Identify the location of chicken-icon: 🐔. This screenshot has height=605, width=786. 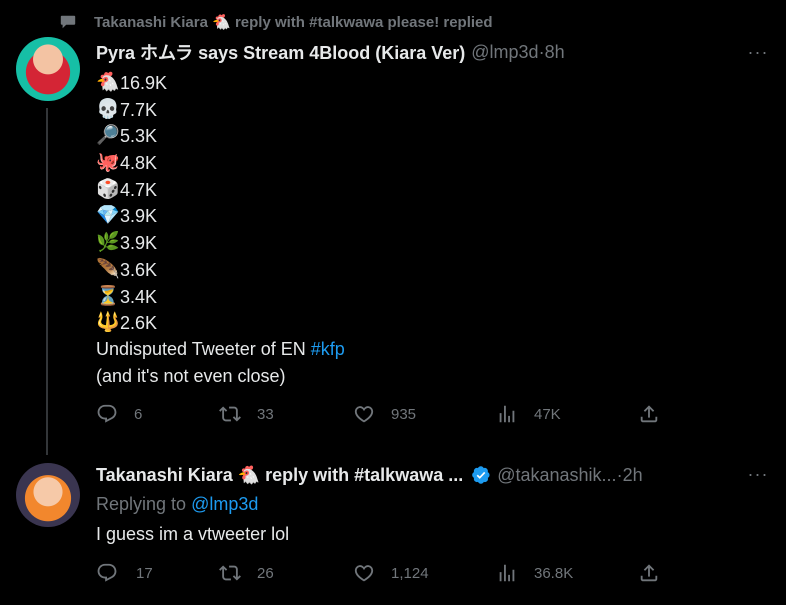
(108, 82).